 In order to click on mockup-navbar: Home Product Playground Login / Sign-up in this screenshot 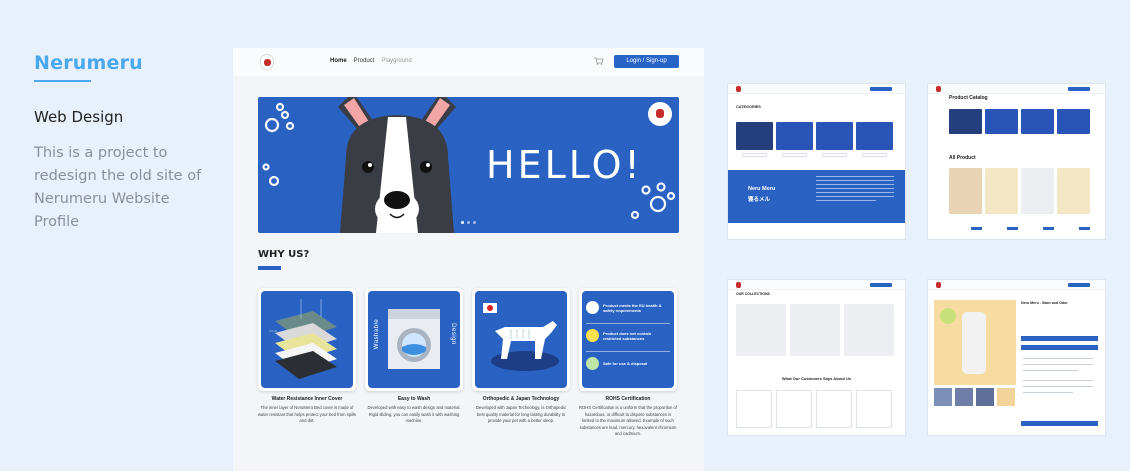, I will do `click(468, 62)`.